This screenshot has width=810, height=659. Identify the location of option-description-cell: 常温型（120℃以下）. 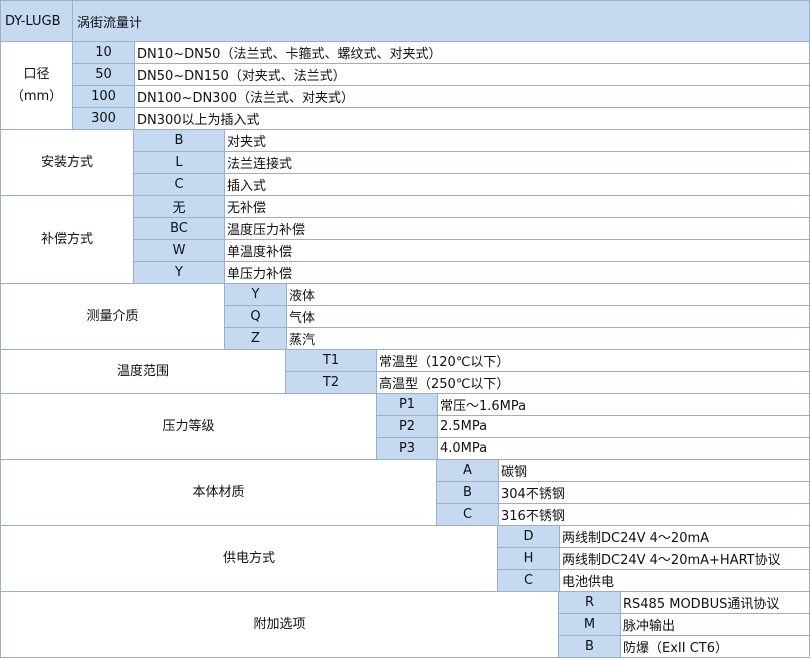
(593, 361).